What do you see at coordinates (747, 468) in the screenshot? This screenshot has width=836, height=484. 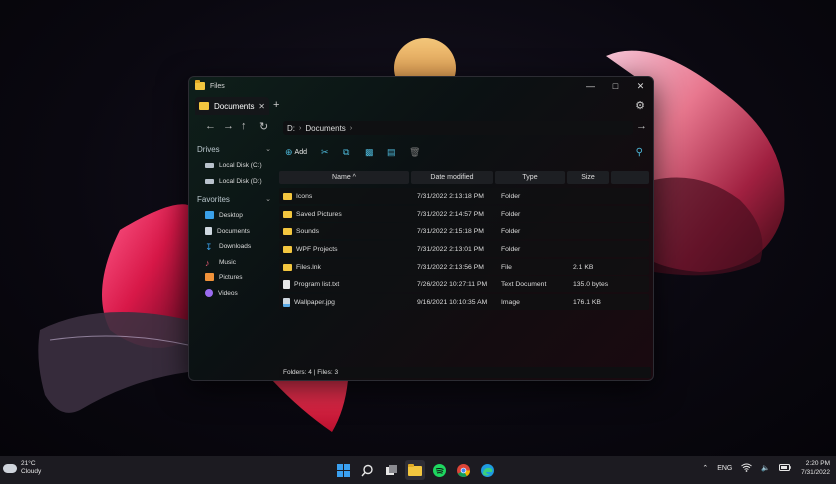 I see `wifi-icon` at bounding box center [747, 468].